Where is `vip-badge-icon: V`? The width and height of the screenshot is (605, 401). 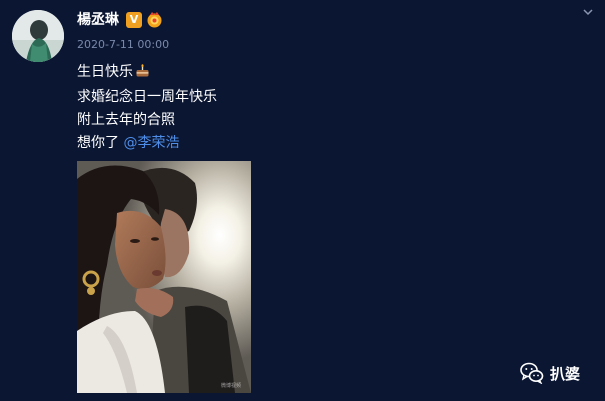 vip-badge-icon: V is located at coordinates (134, 20).